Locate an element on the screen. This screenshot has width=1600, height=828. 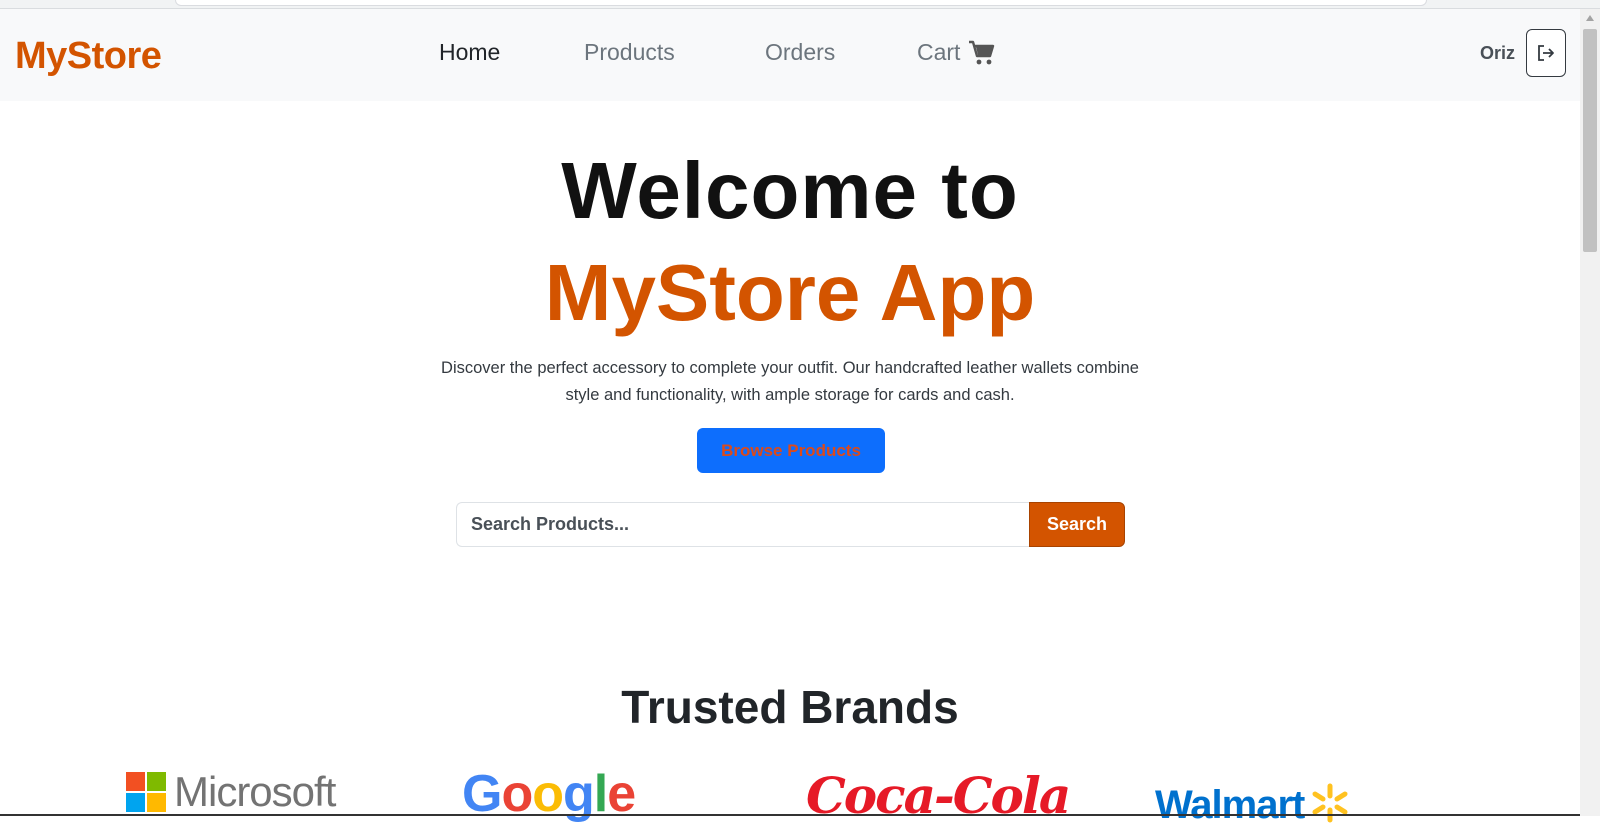
logout-button is located at coordinates (1546, 53).